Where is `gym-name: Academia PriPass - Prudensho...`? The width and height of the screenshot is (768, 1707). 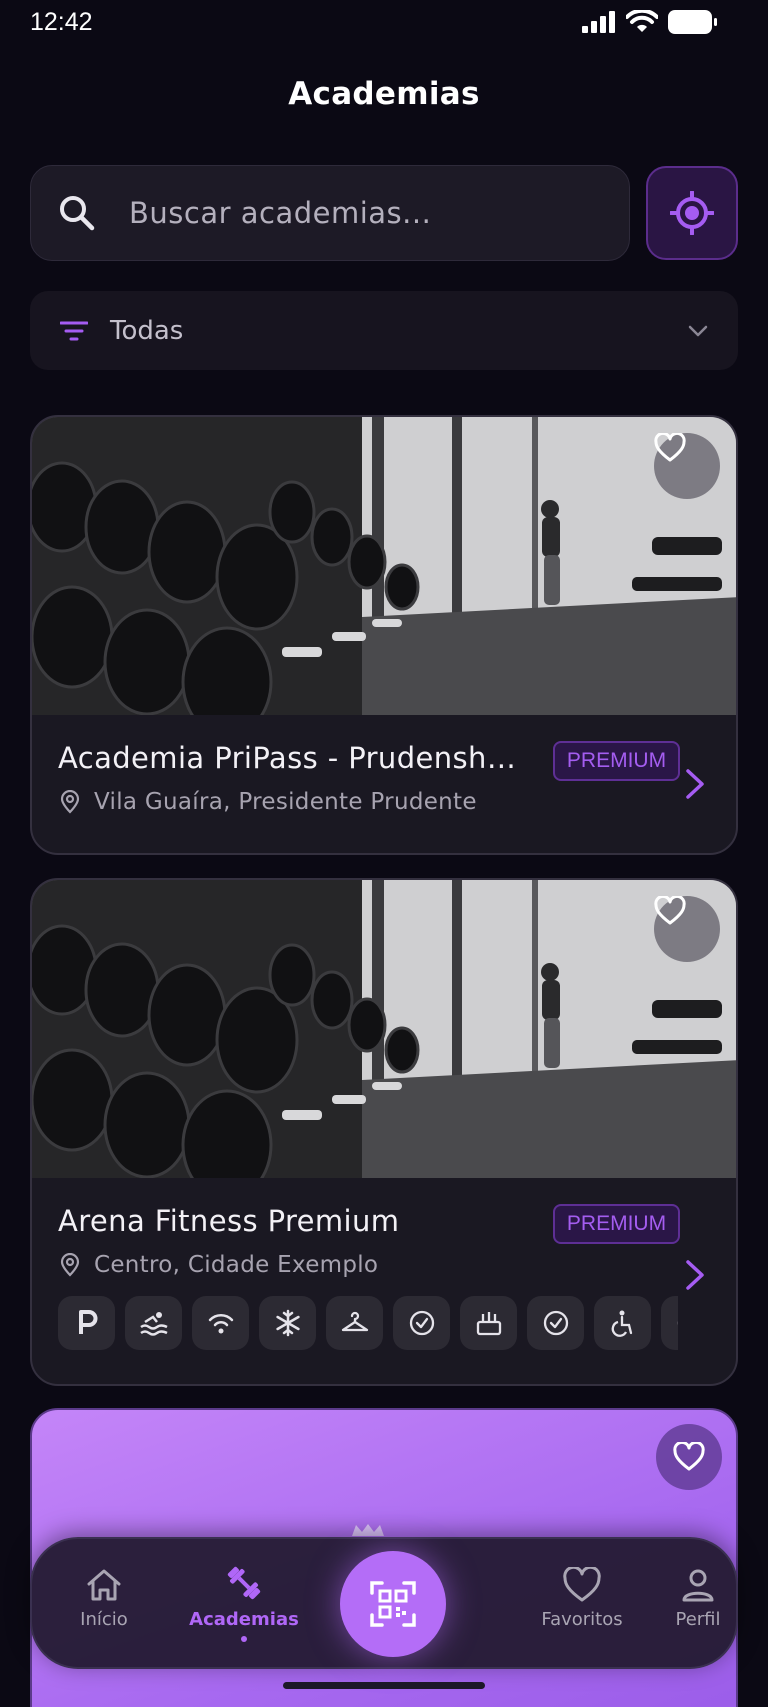 gym-name: Academia PriPass - Prudensho... is located at coordinates (295, 758).